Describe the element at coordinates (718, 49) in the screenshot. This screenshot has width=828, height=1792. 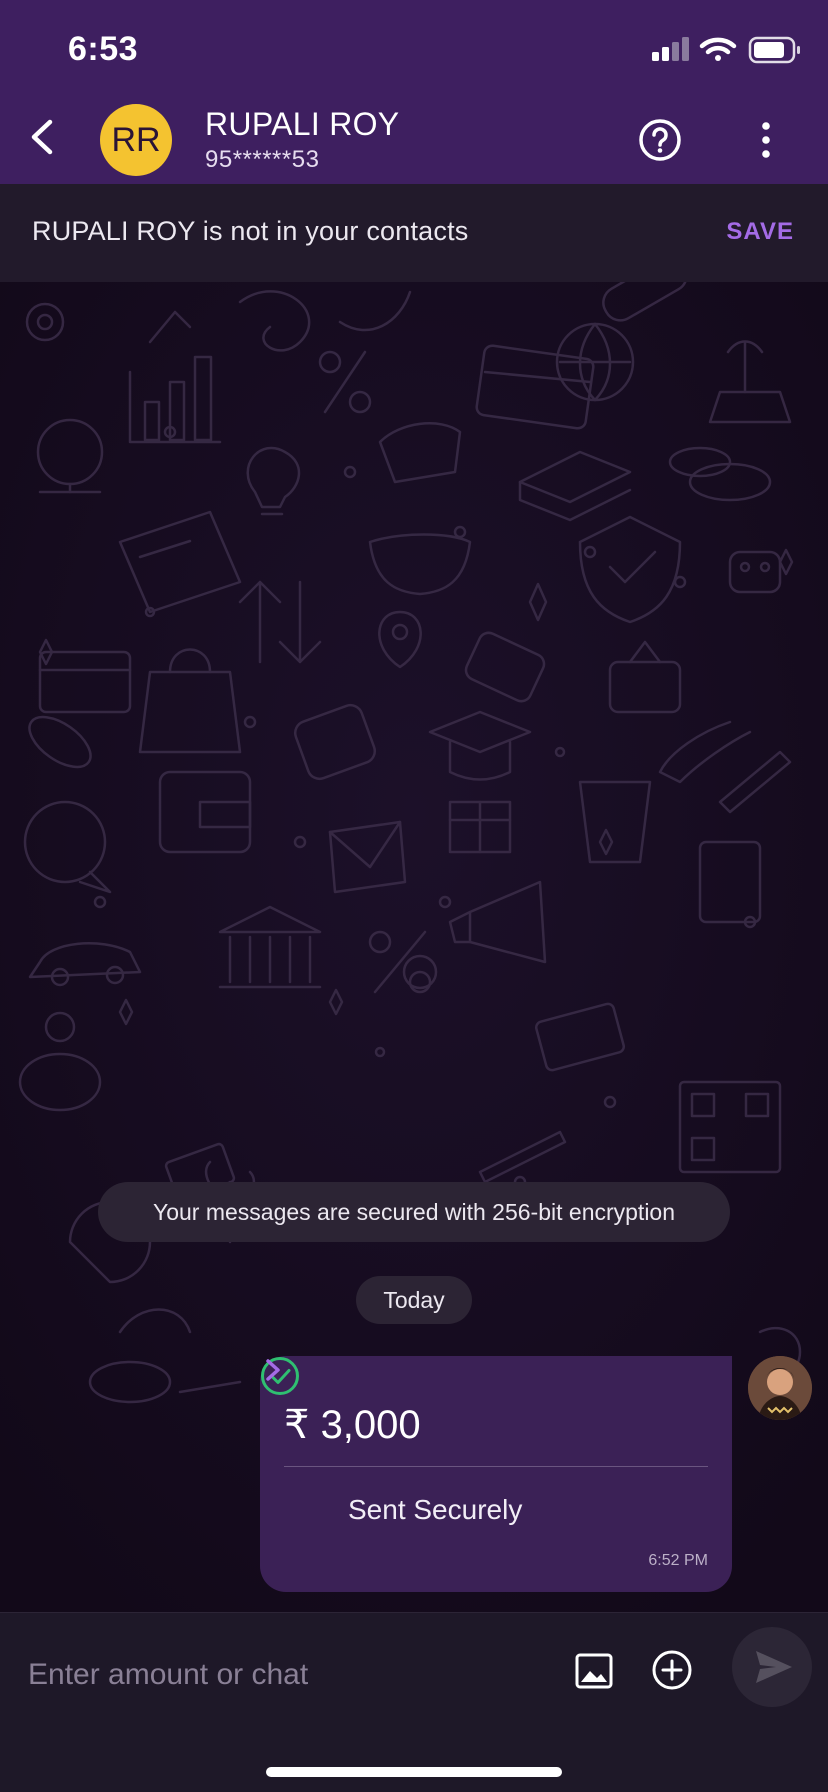
I see `wifi-icon` at that location.